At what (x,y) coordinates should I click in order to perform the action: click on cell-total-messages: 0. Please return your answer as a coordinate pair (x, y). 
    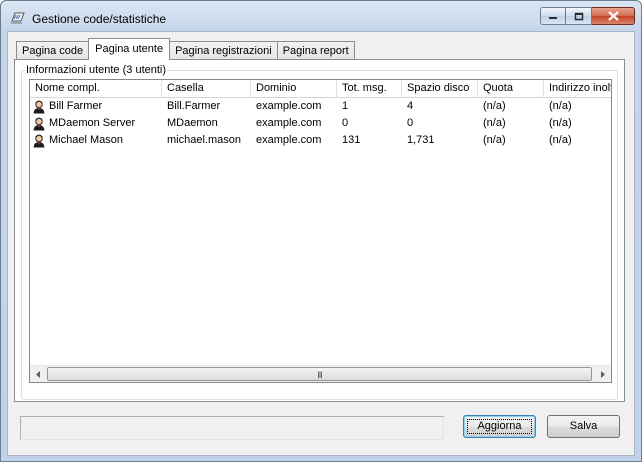
    Looking at the image, I should click on (345, 123).